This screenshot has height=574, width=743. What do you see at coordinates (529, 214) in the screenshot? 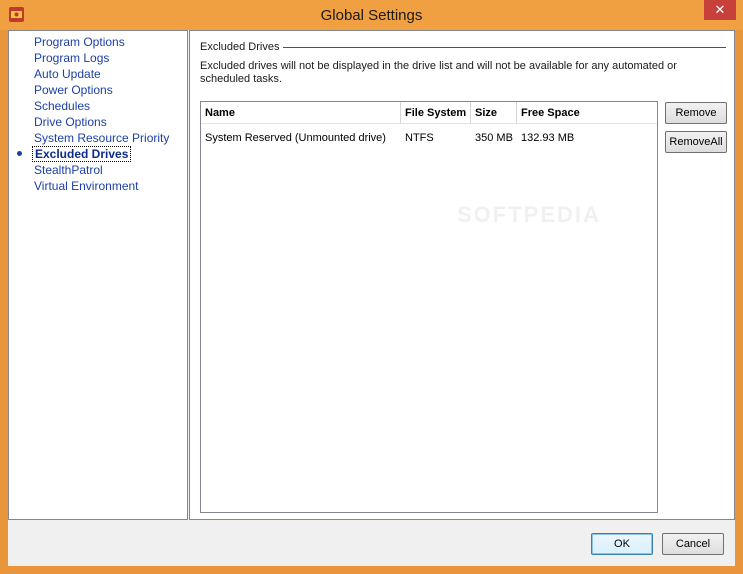
I see `softpedia-watermark: SOFTPEDIA` at bounding box center [529, 214].